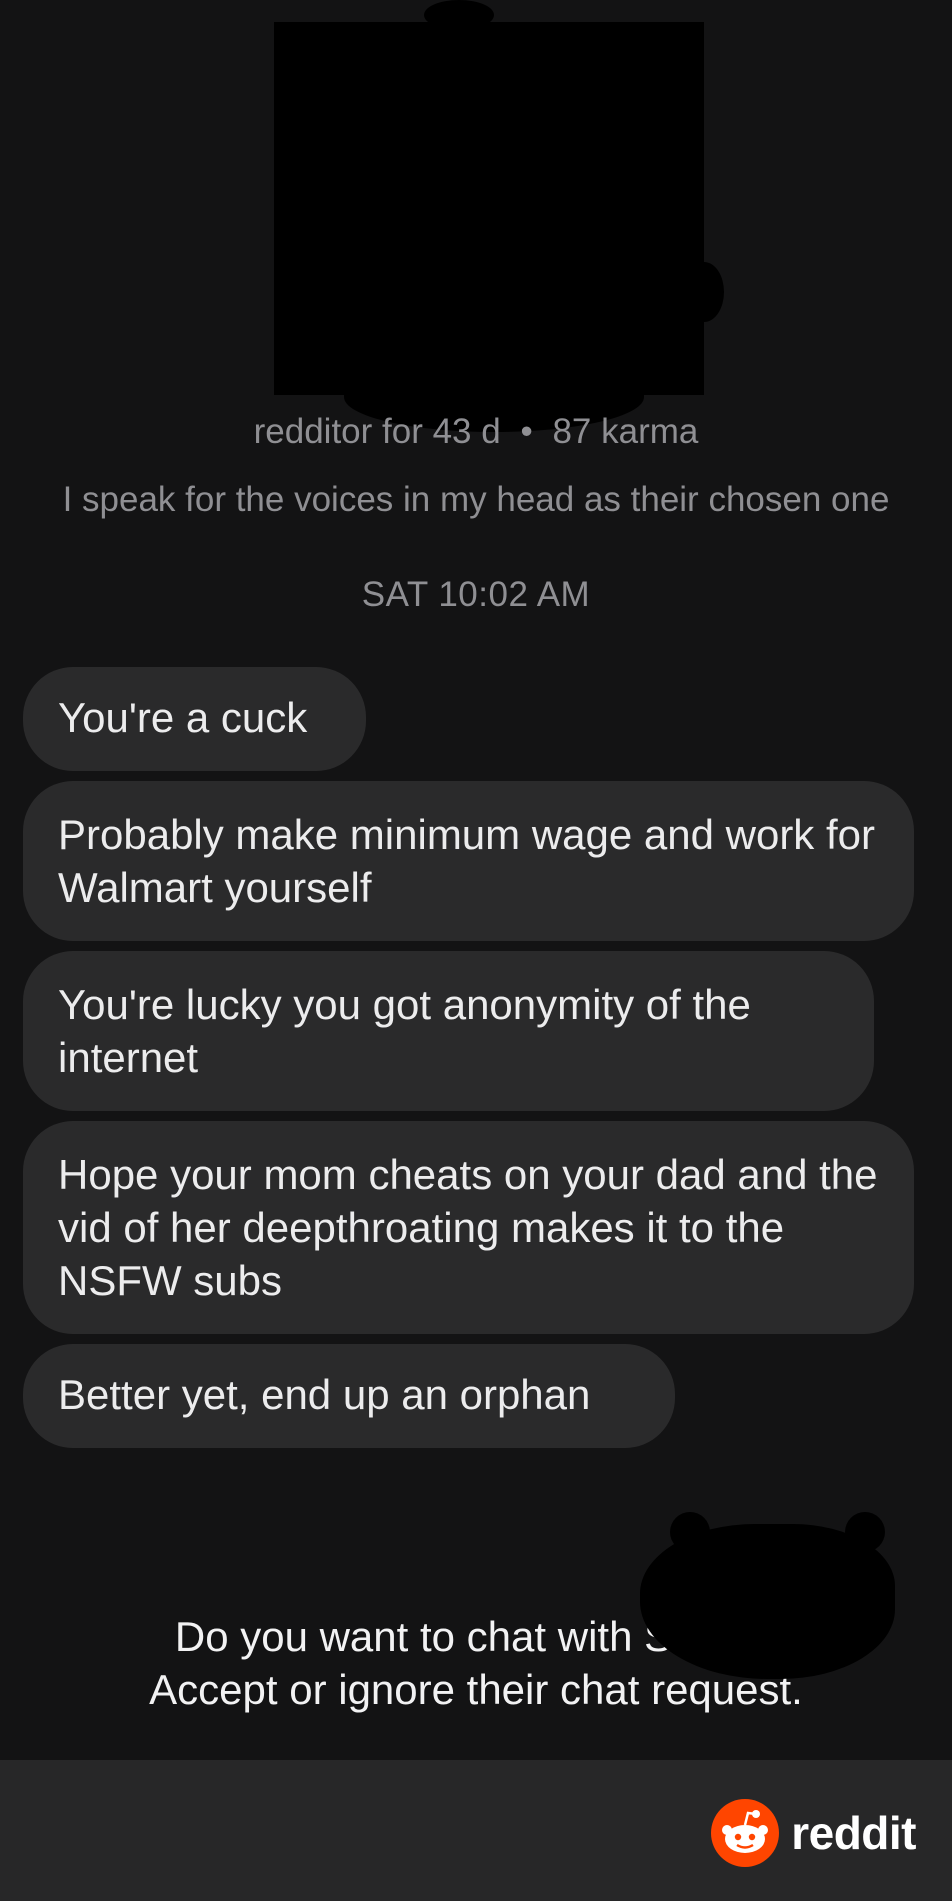 This screenshot has height=1901, width=952. Describe the element at coordinates (377, 431) in the screenshot. I see `account-age: redditor for 43 d` at that location.